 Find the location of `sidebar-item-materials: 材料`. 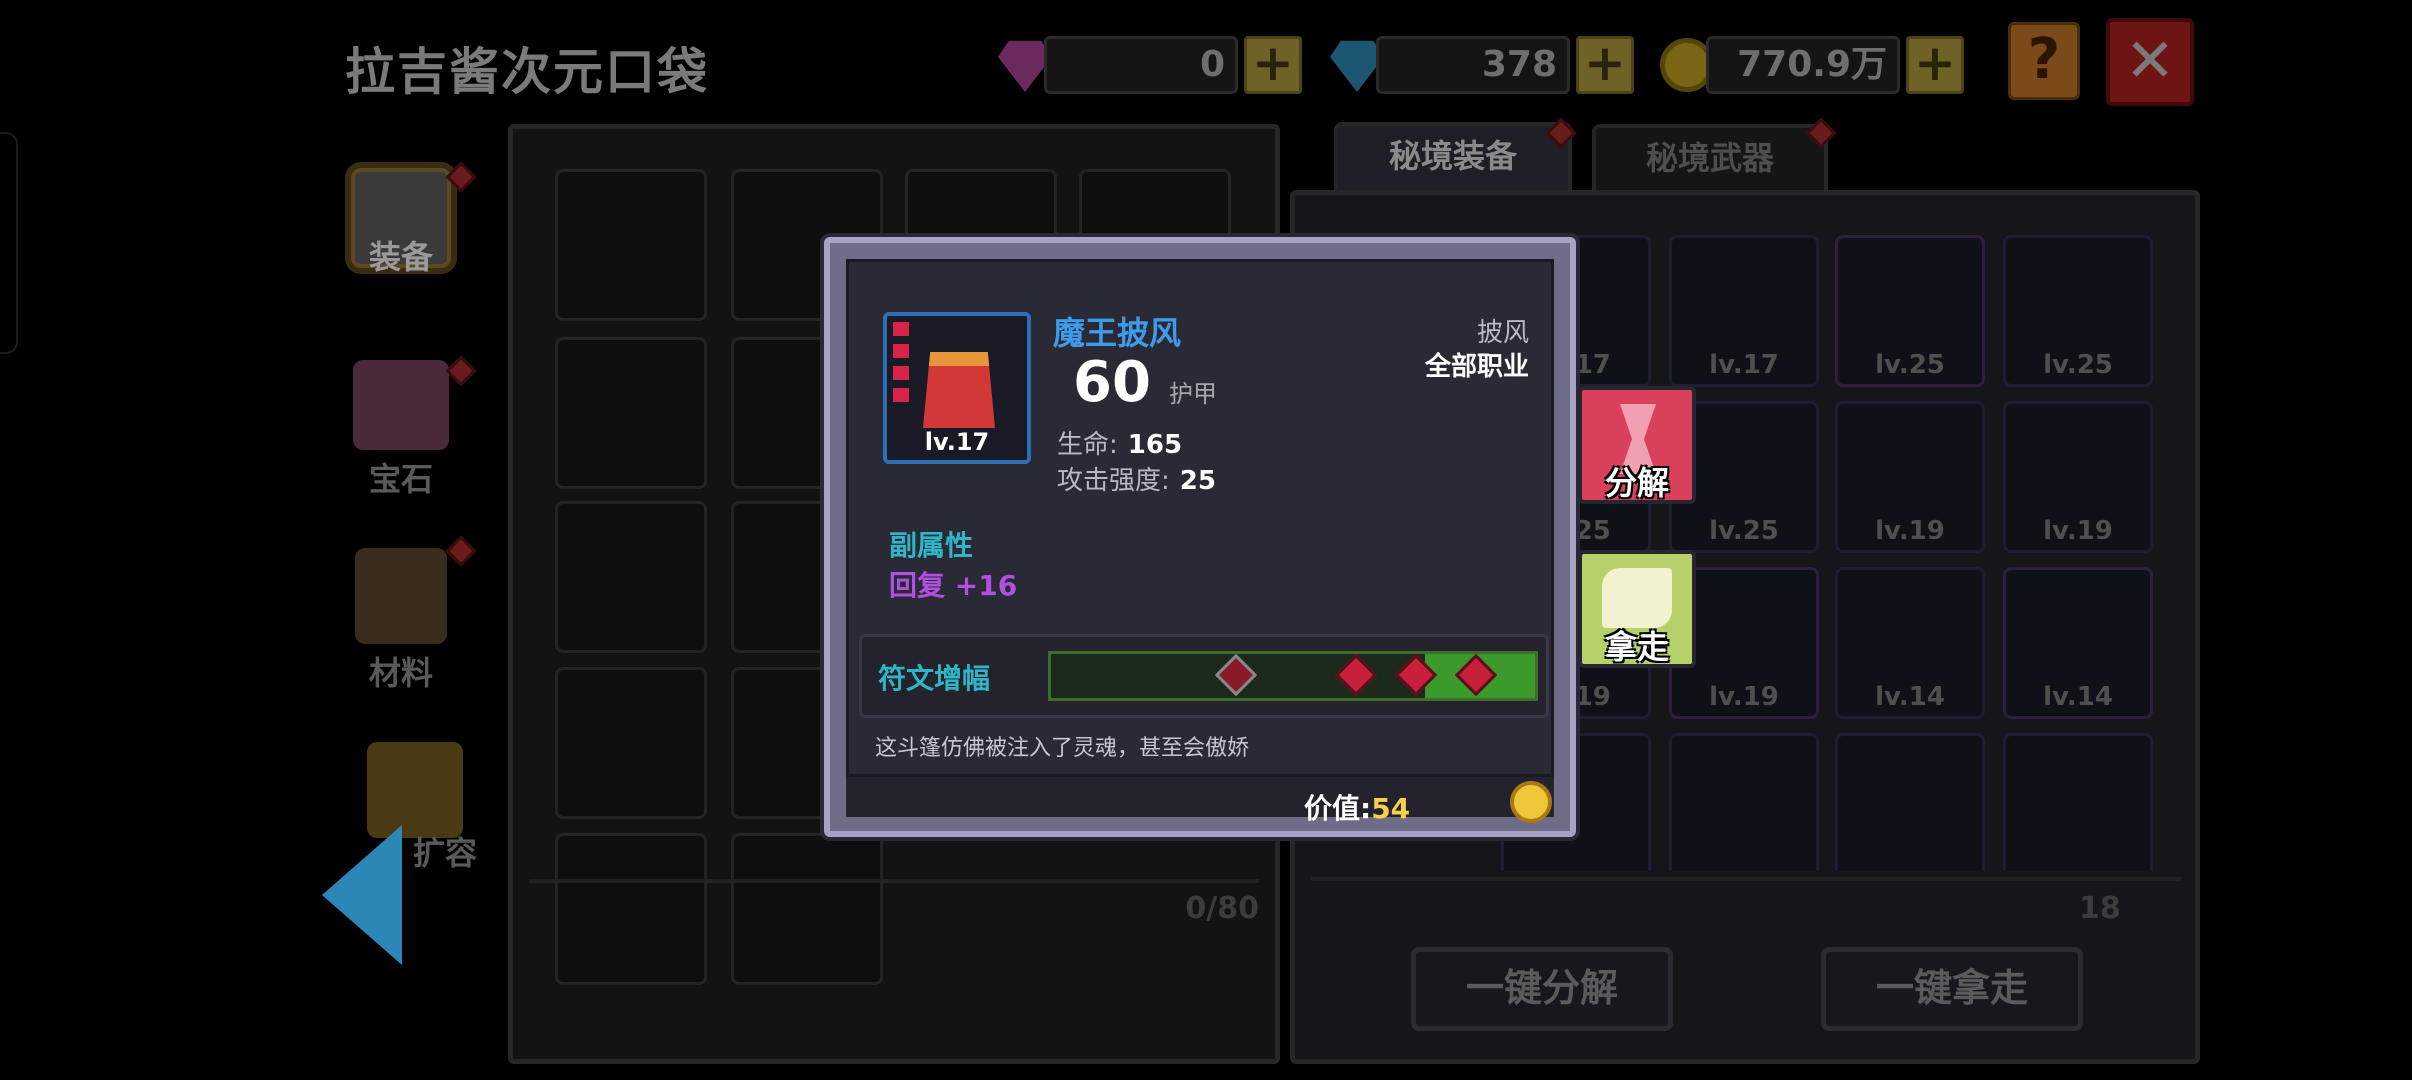

sidebar-item-materials: 材料 is located at coordinates (401, 623).